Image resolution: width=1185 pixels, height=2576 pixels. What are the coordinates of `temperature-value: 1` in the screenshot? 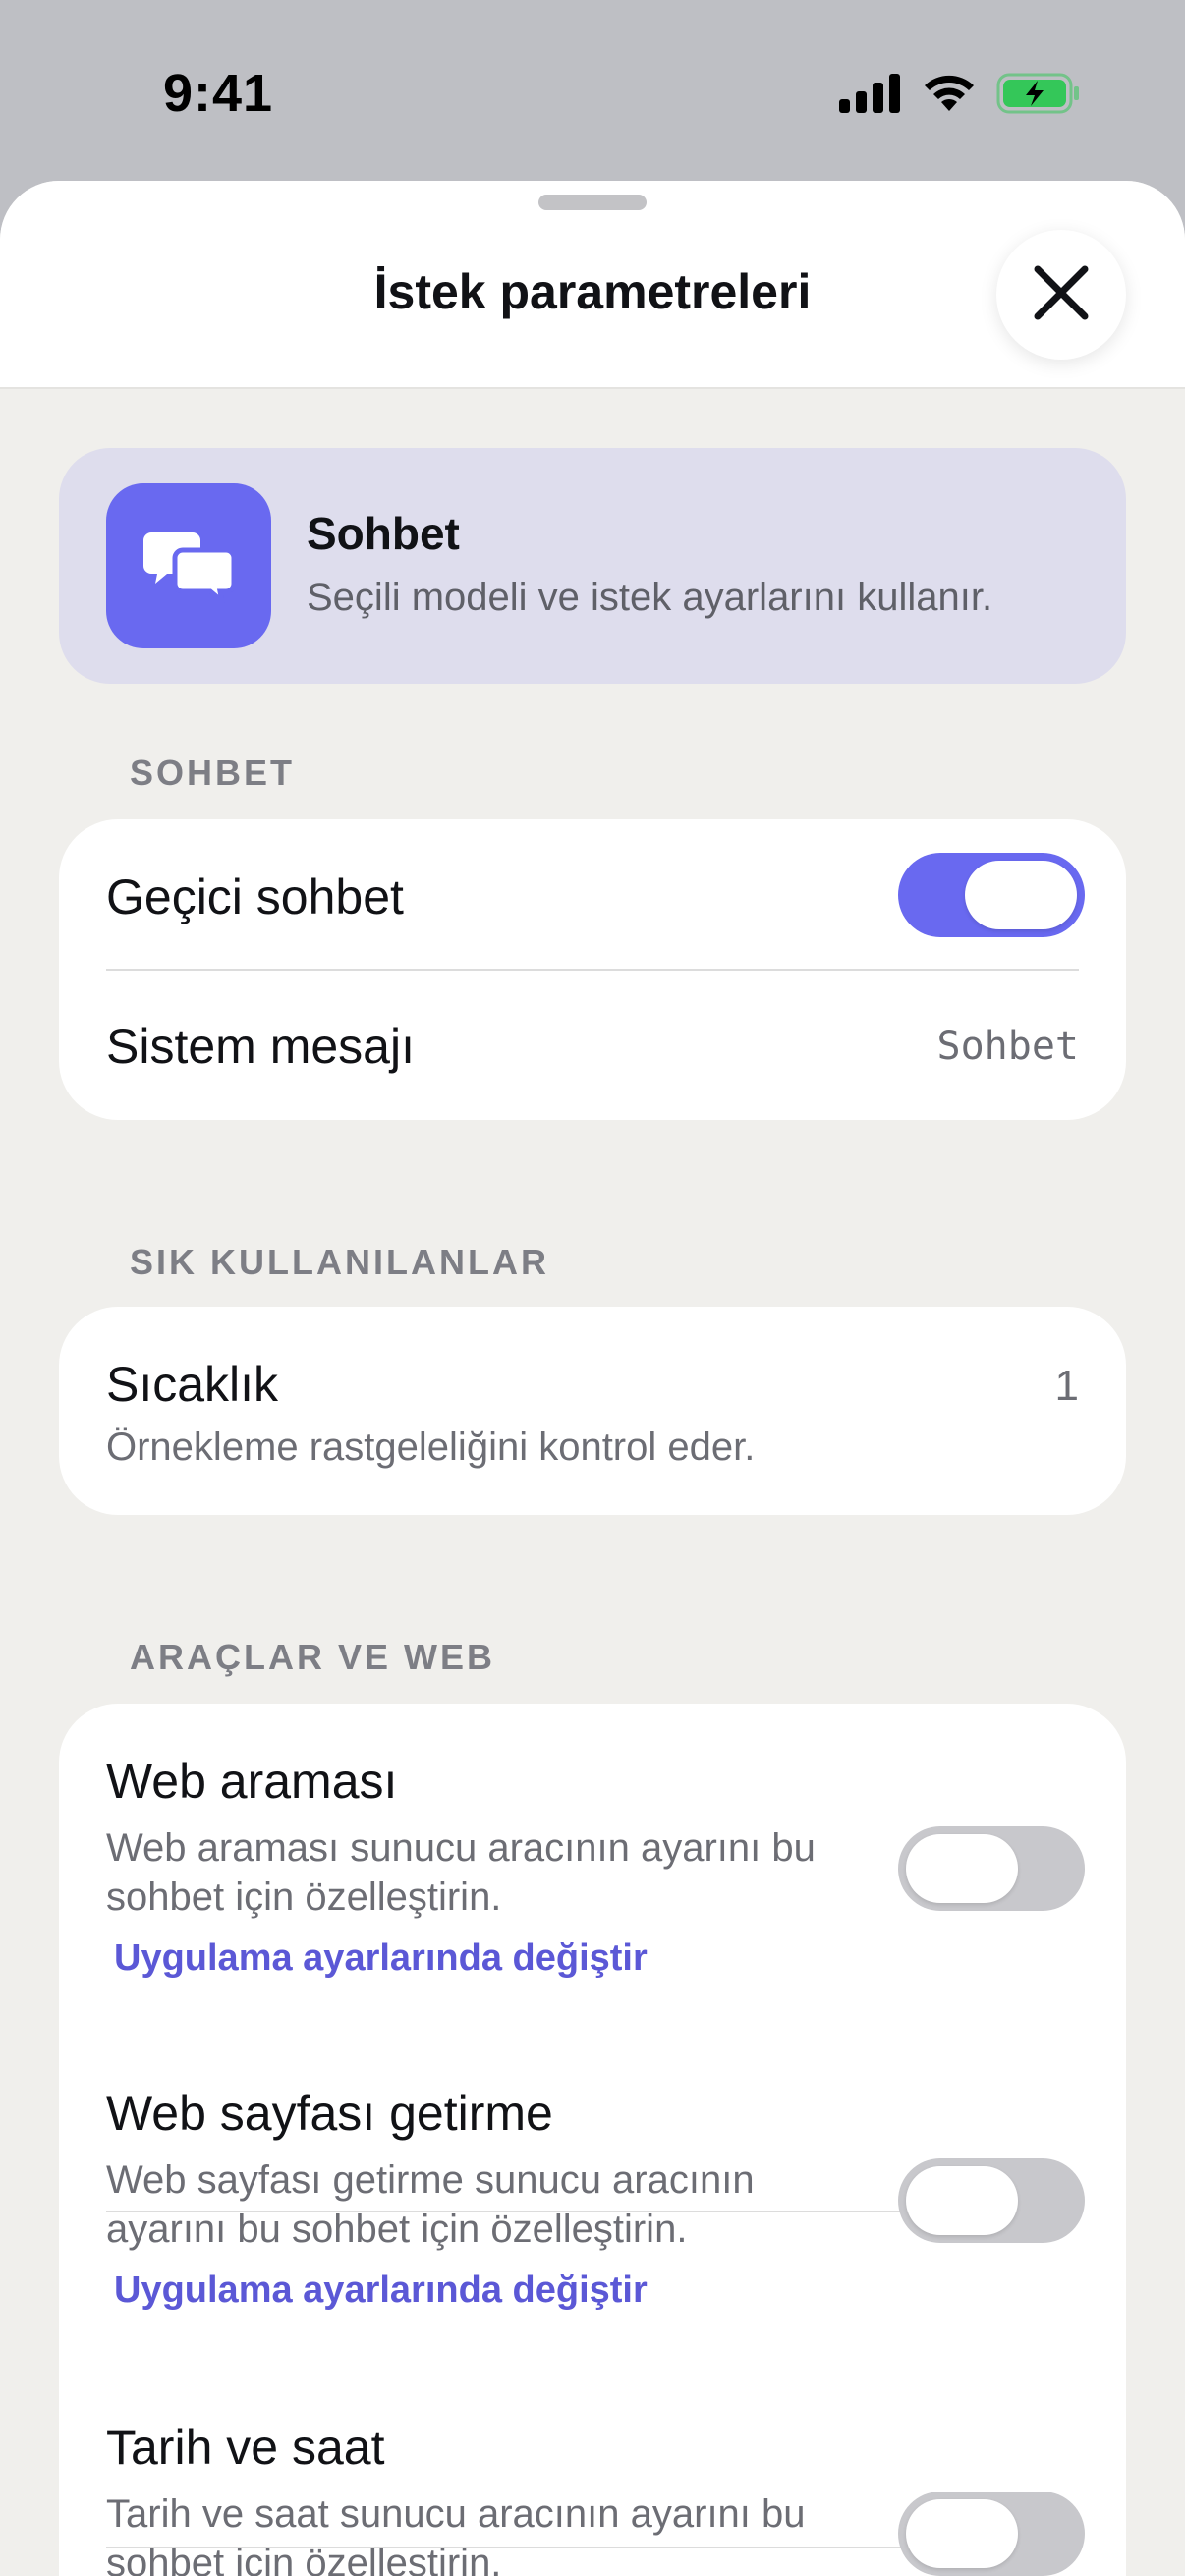 It's located at (1067, 1386).